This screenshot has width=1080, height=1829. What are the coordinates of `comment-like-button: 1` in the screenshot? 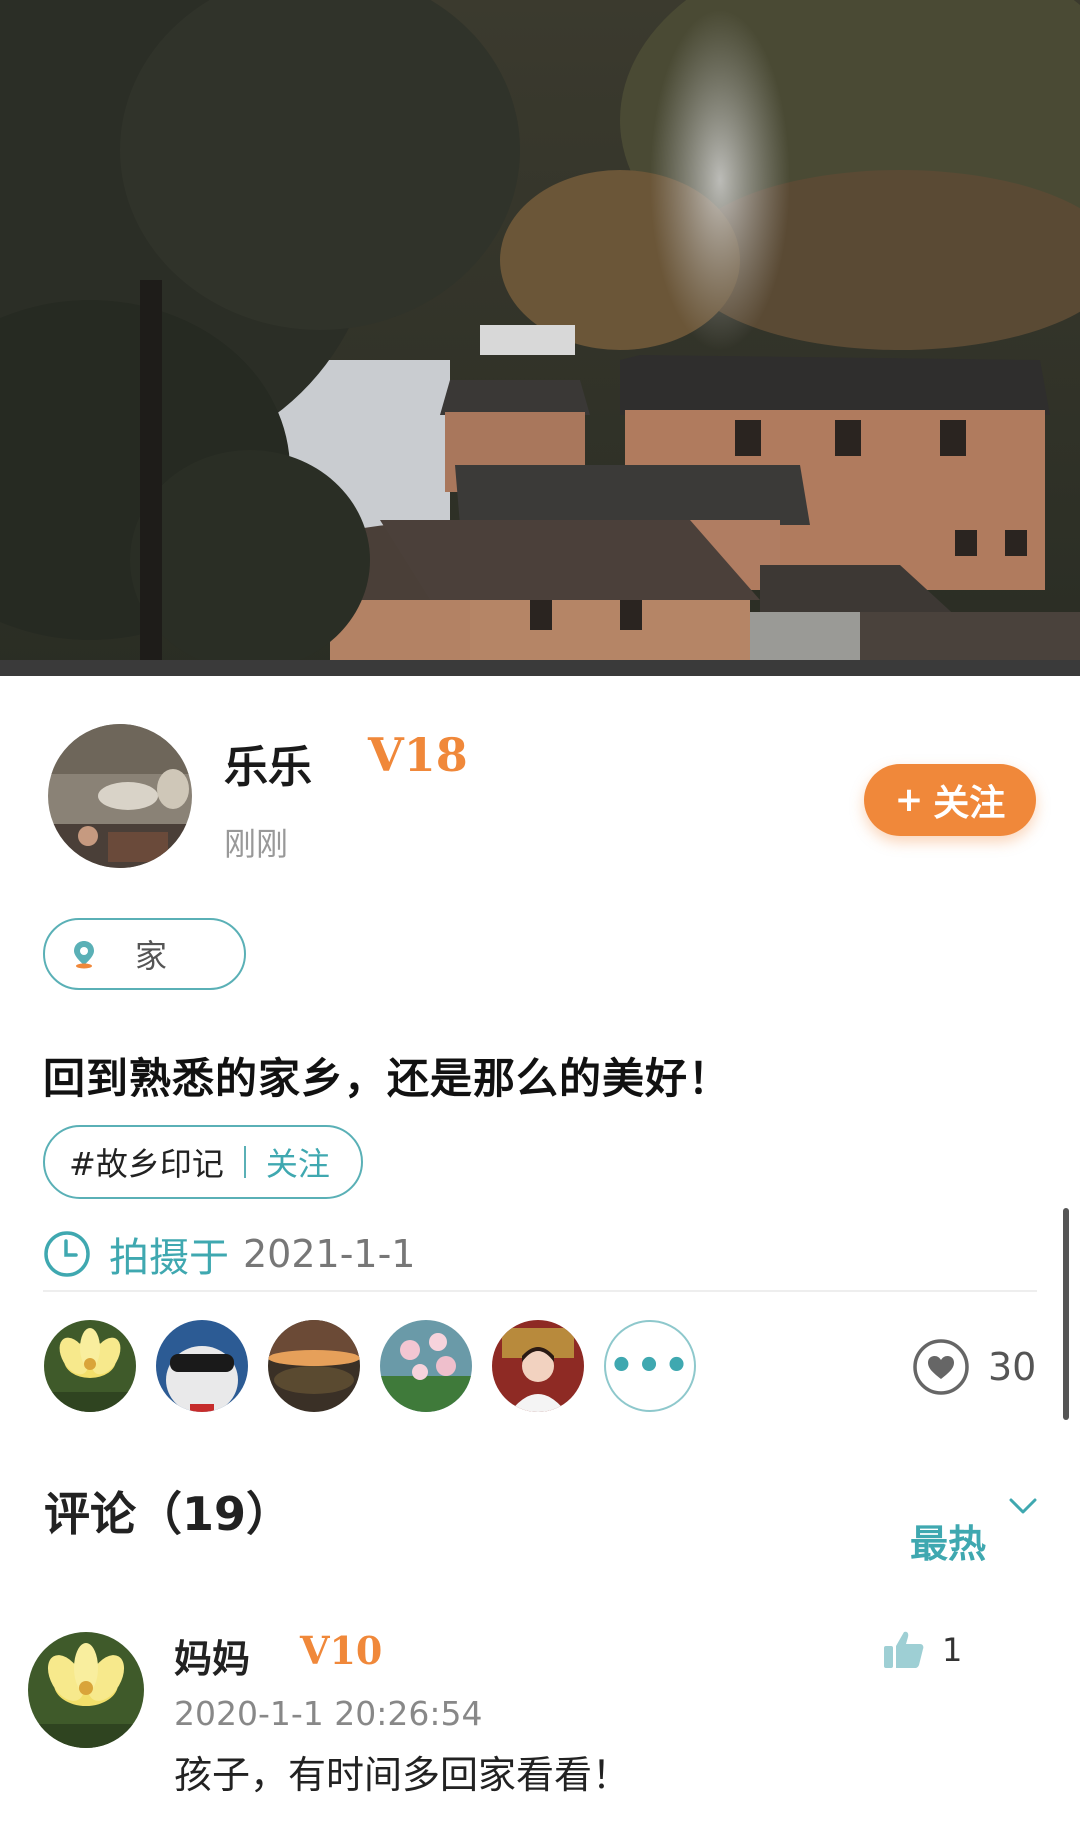 It's located at (922, 1650).